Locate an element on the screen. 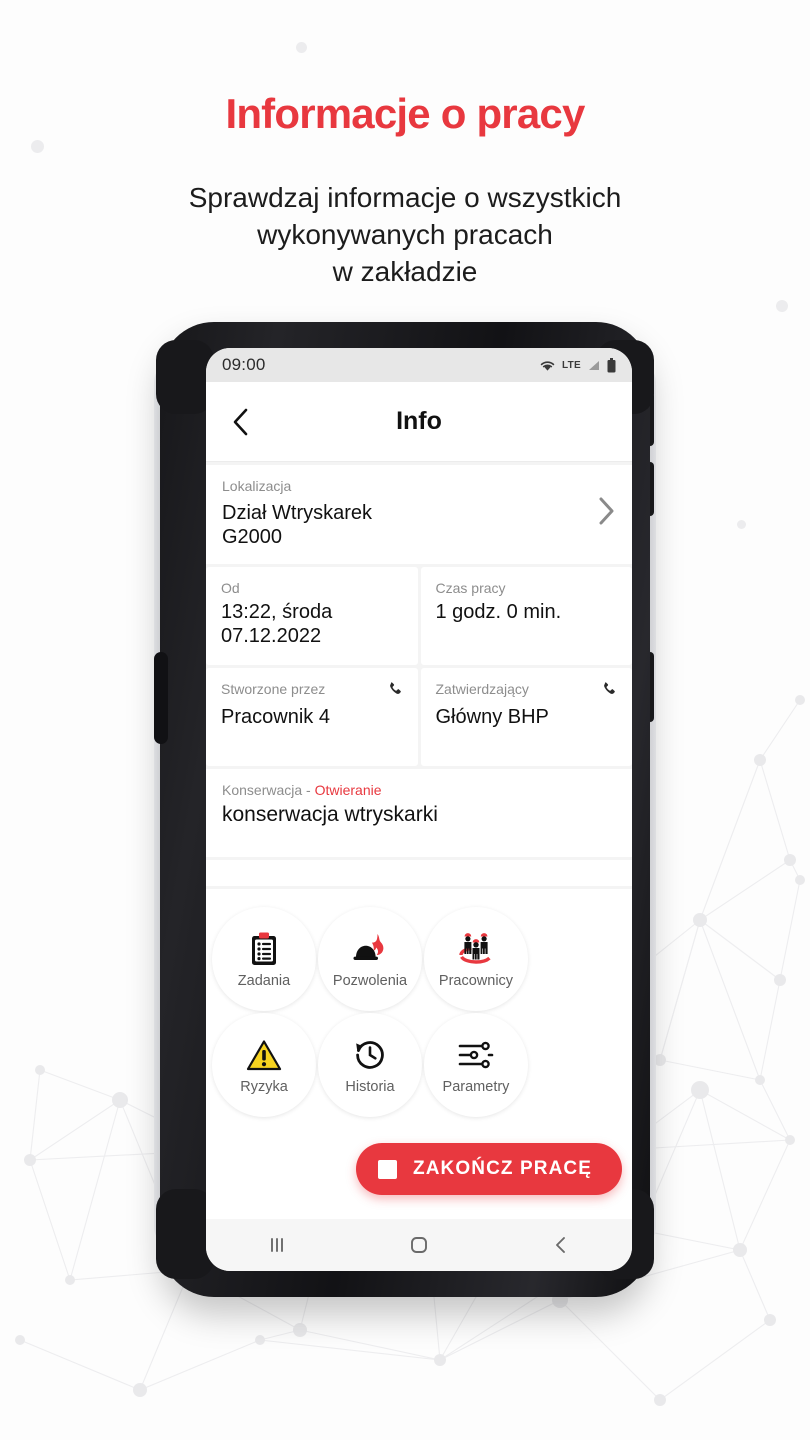 The height and width of the screenshot is (1440, 810). location-chevron is located at coordinates (601, 513).